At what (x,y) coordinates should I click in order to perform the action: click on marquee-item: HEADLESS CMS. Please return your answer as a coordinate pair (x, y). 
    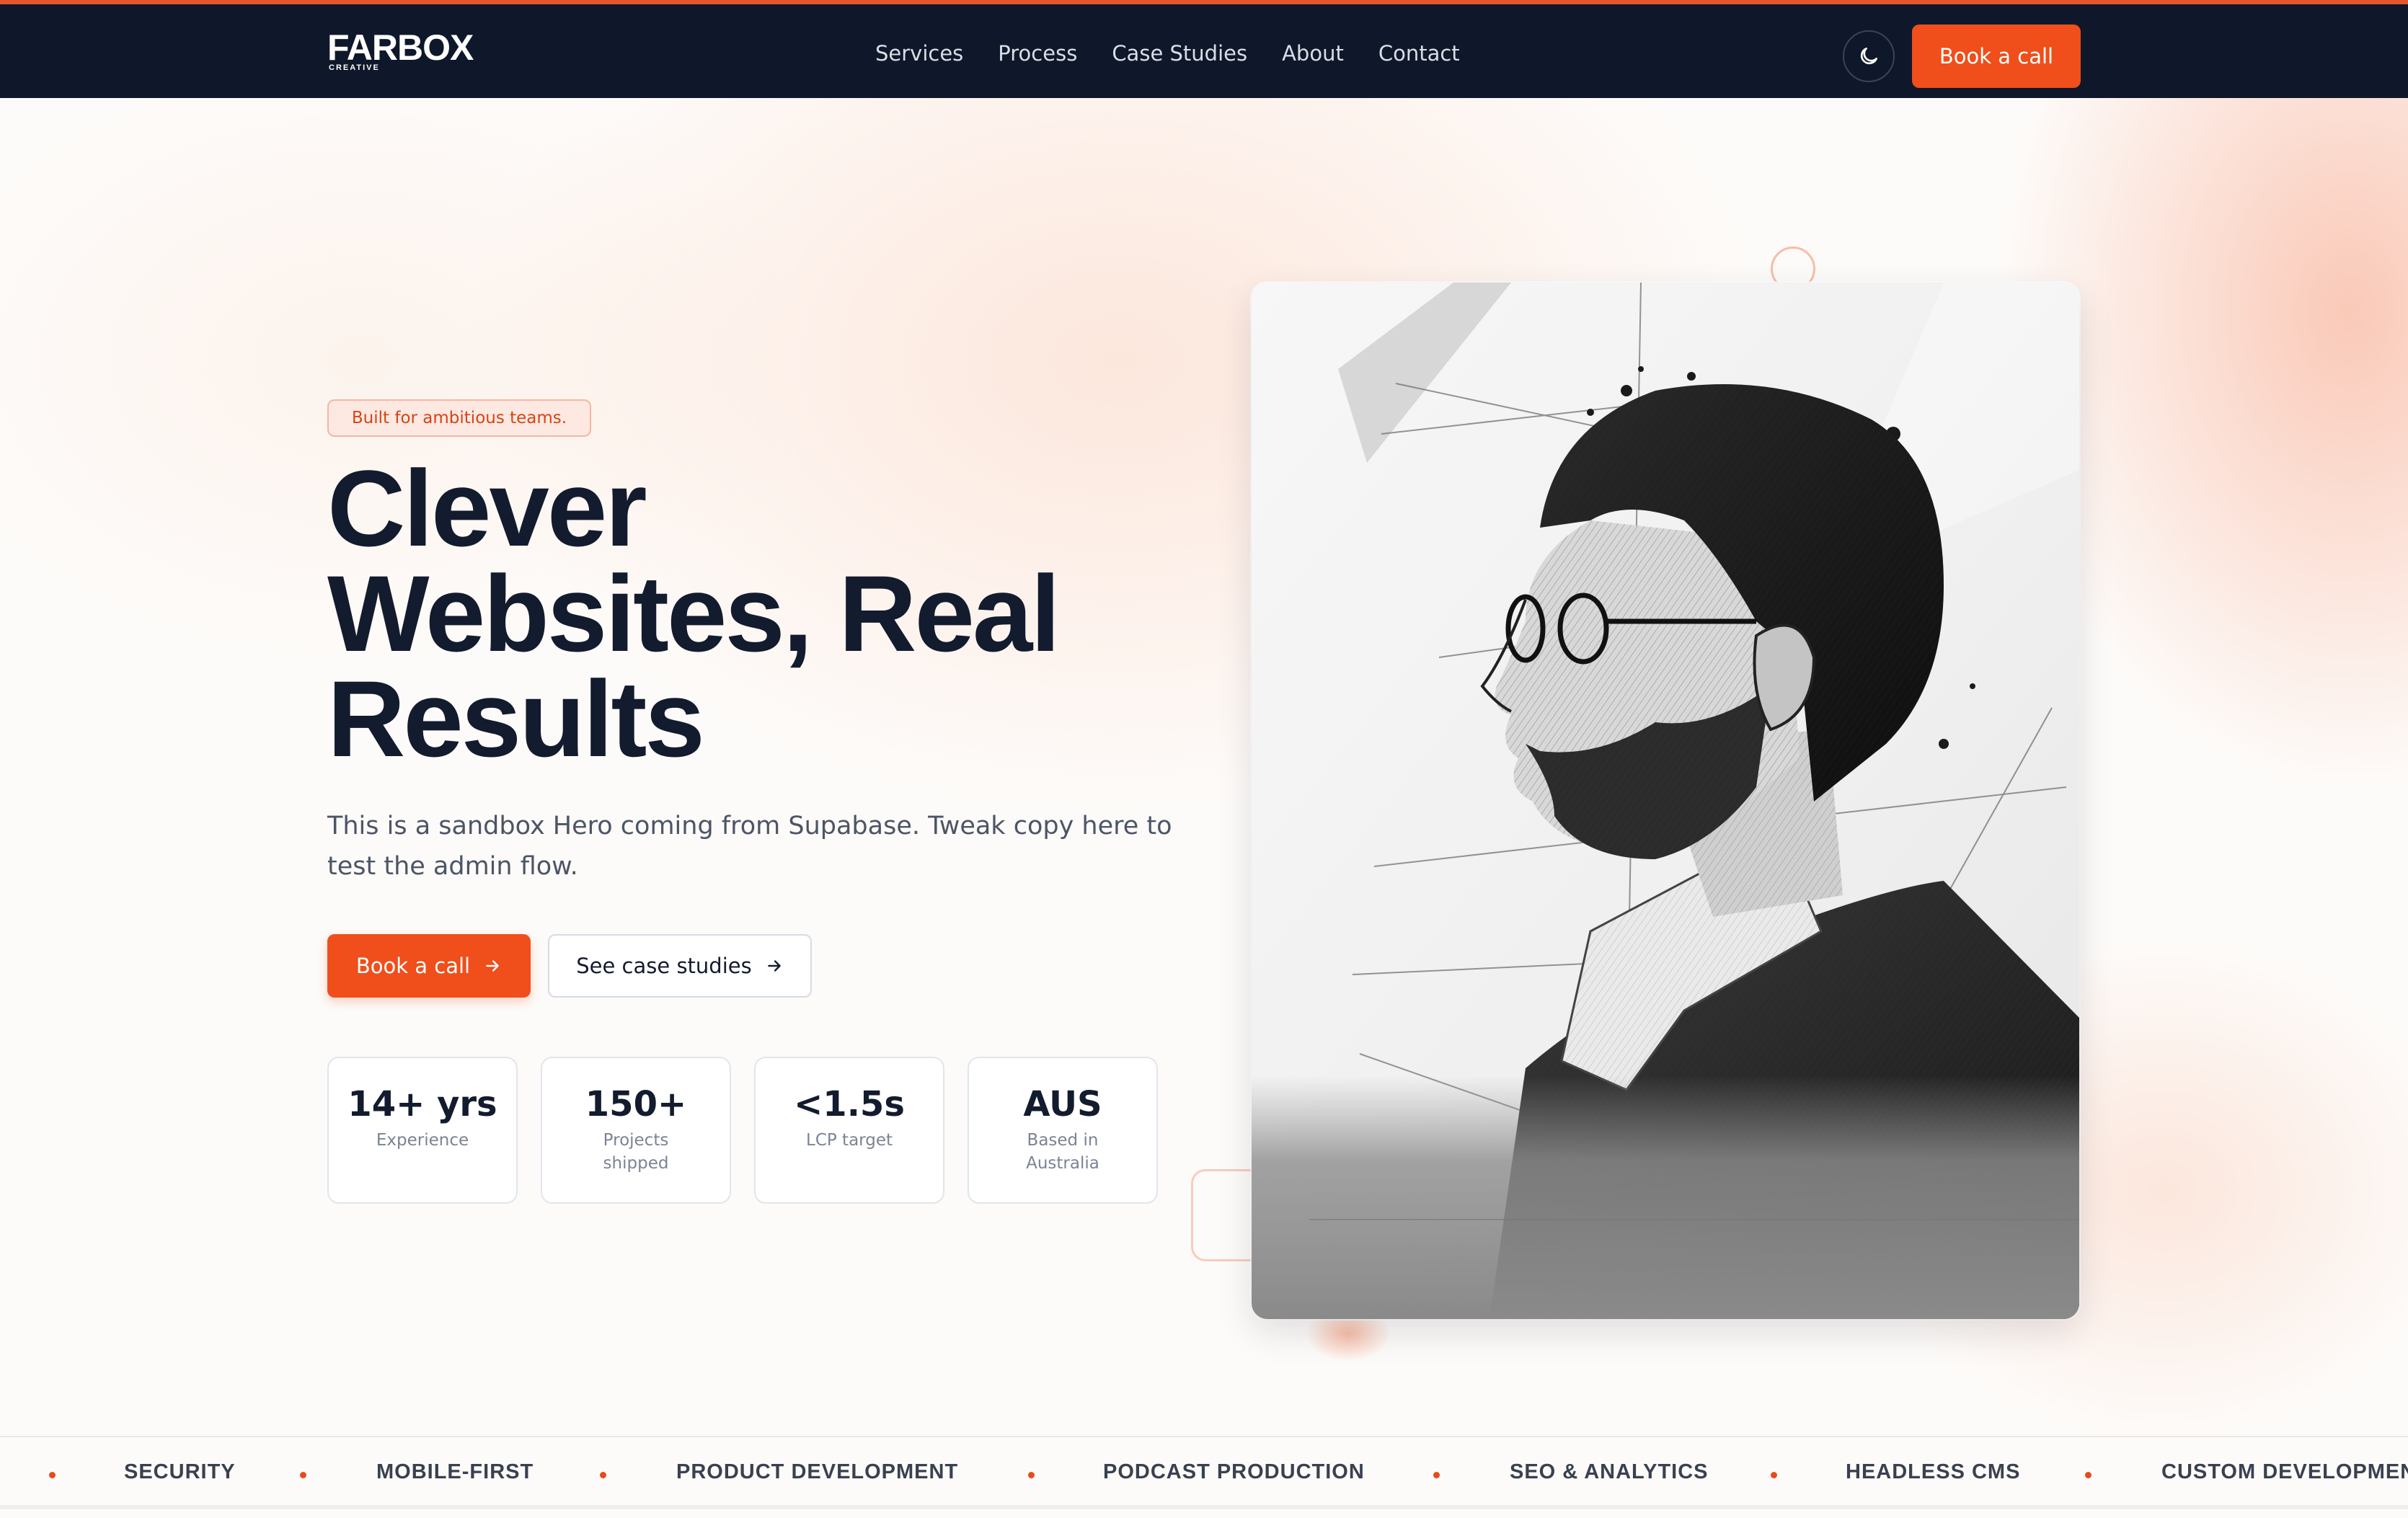
    Looking at the image, I should click on (1933, 1471).